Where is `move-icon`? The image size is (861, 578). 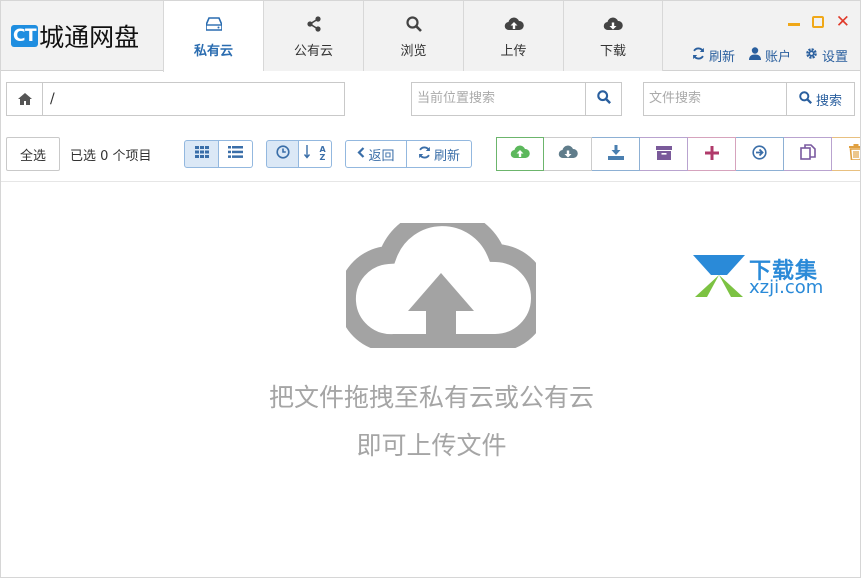 move-icon is located at coordinates (759, 154).